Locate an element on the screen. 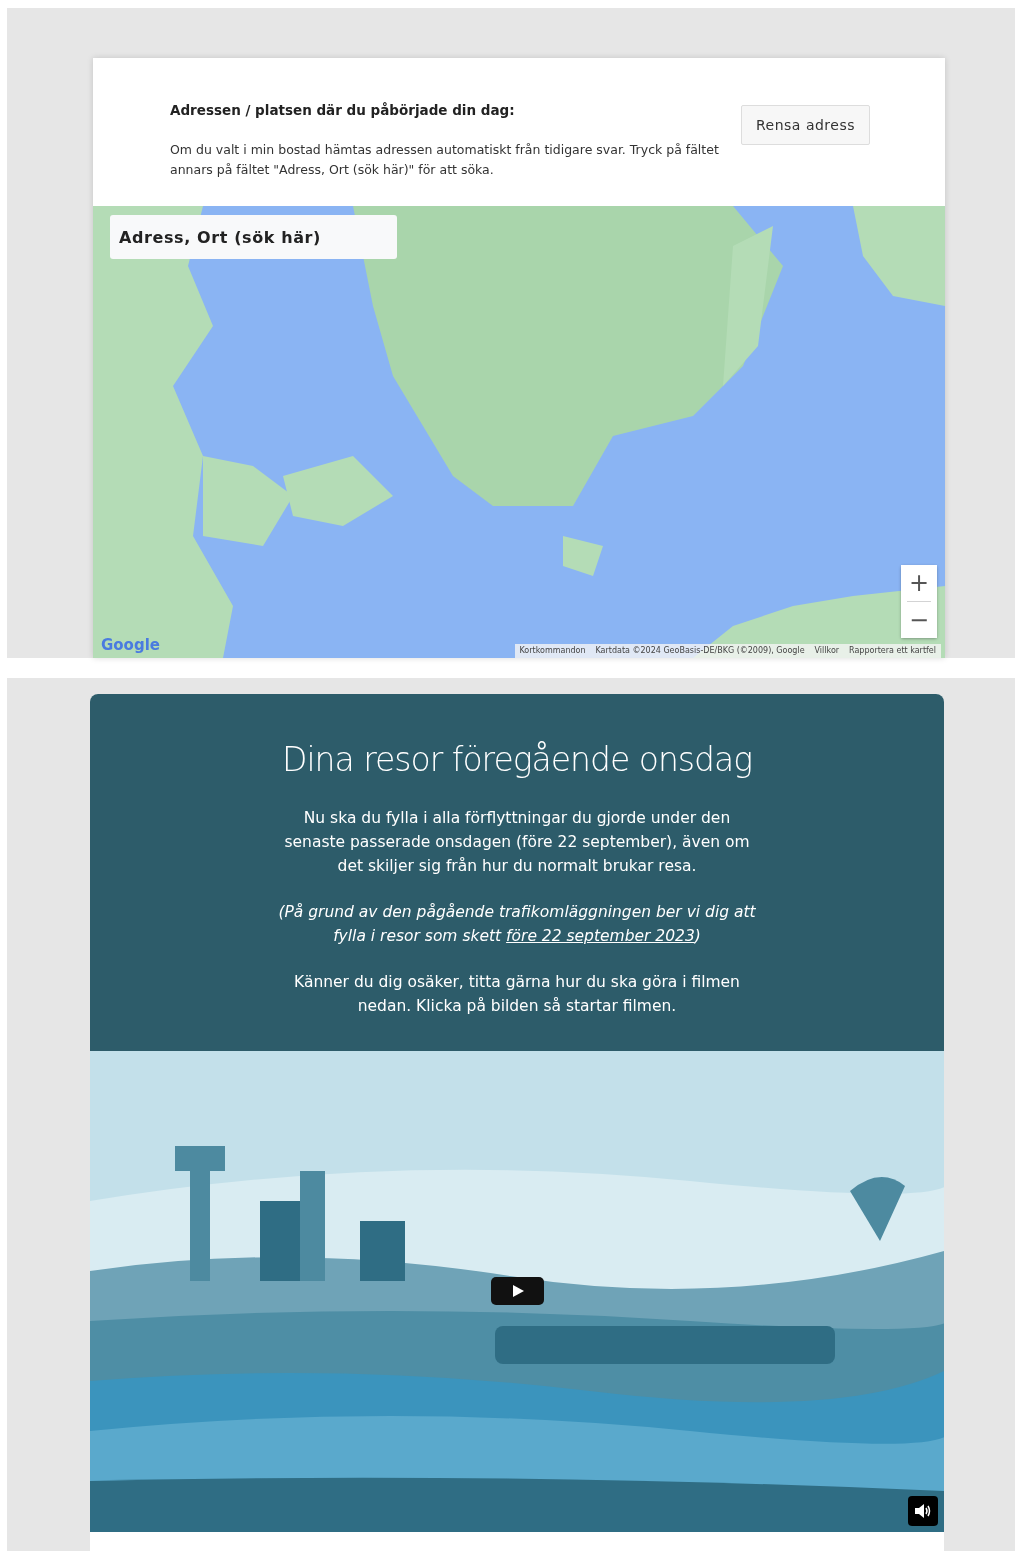 The image size is (1015, 1551). map-link: Villkor is located at coordinates (827, 651).